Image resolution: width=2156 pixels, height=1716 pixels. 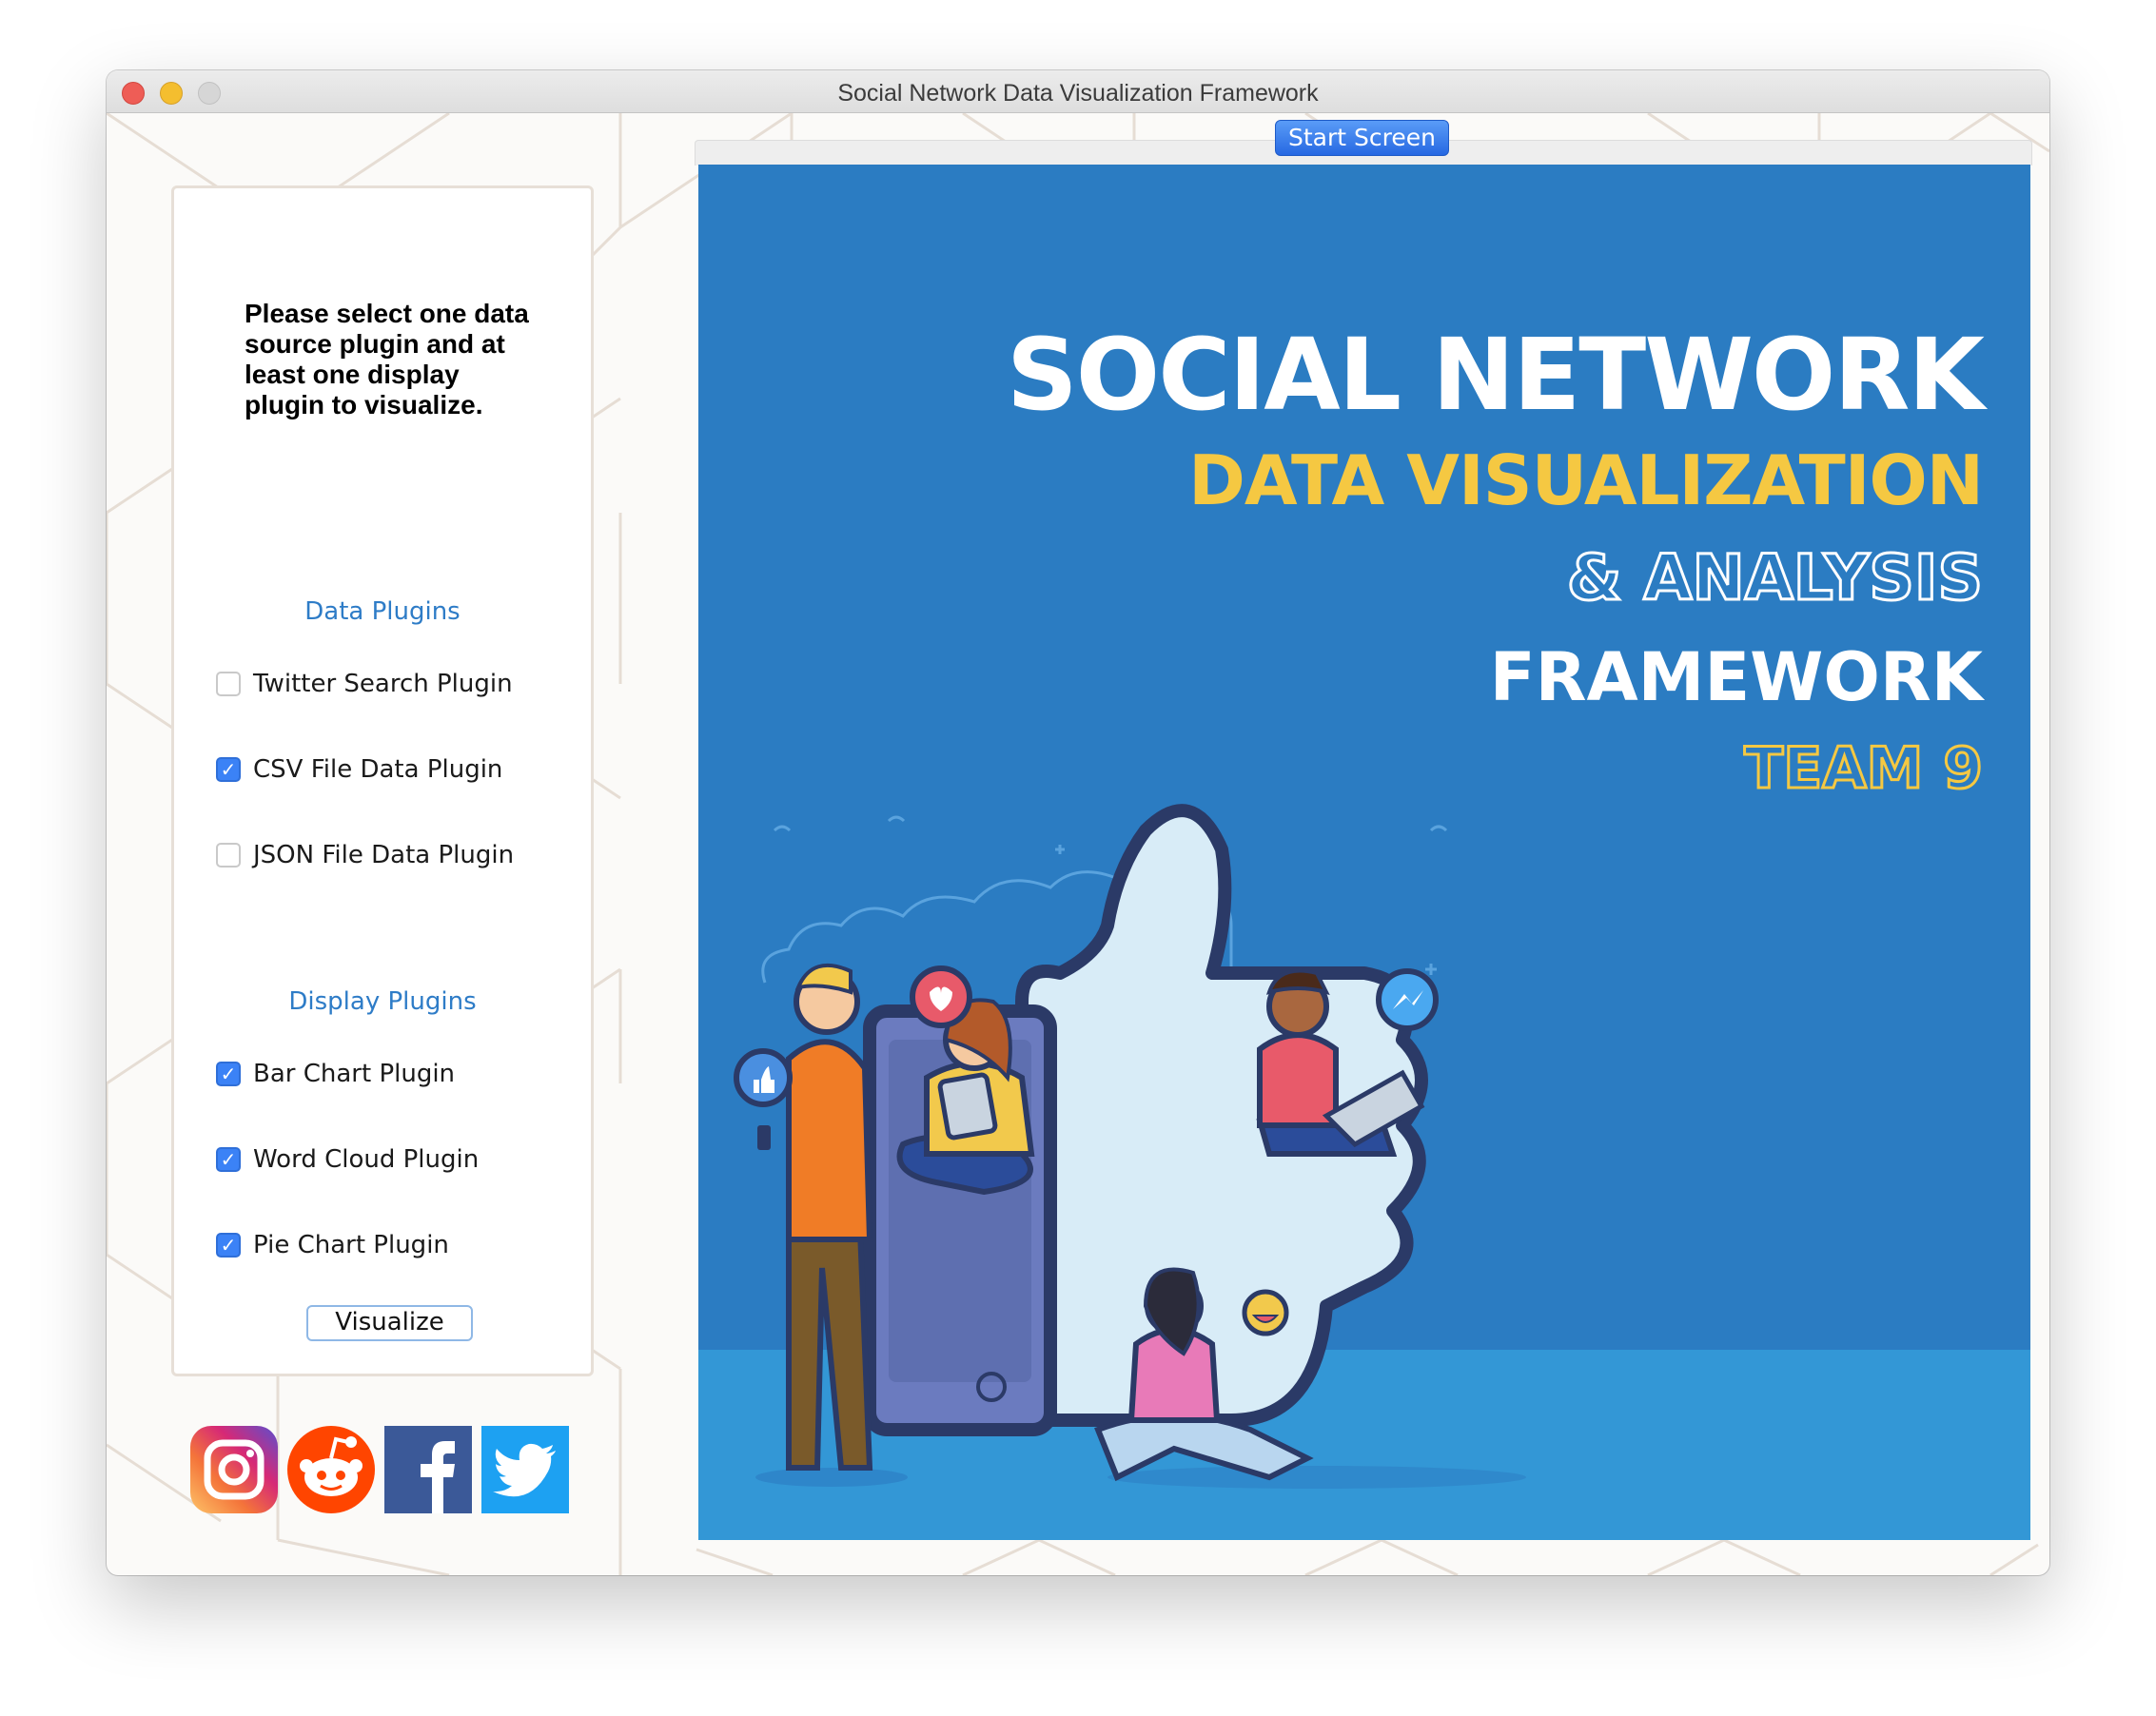 What do you see at coordinates (384, 855) in the screenshot?
I see `checkbox-label: JSON File Data Plugin` at bounding box center [384, 855].